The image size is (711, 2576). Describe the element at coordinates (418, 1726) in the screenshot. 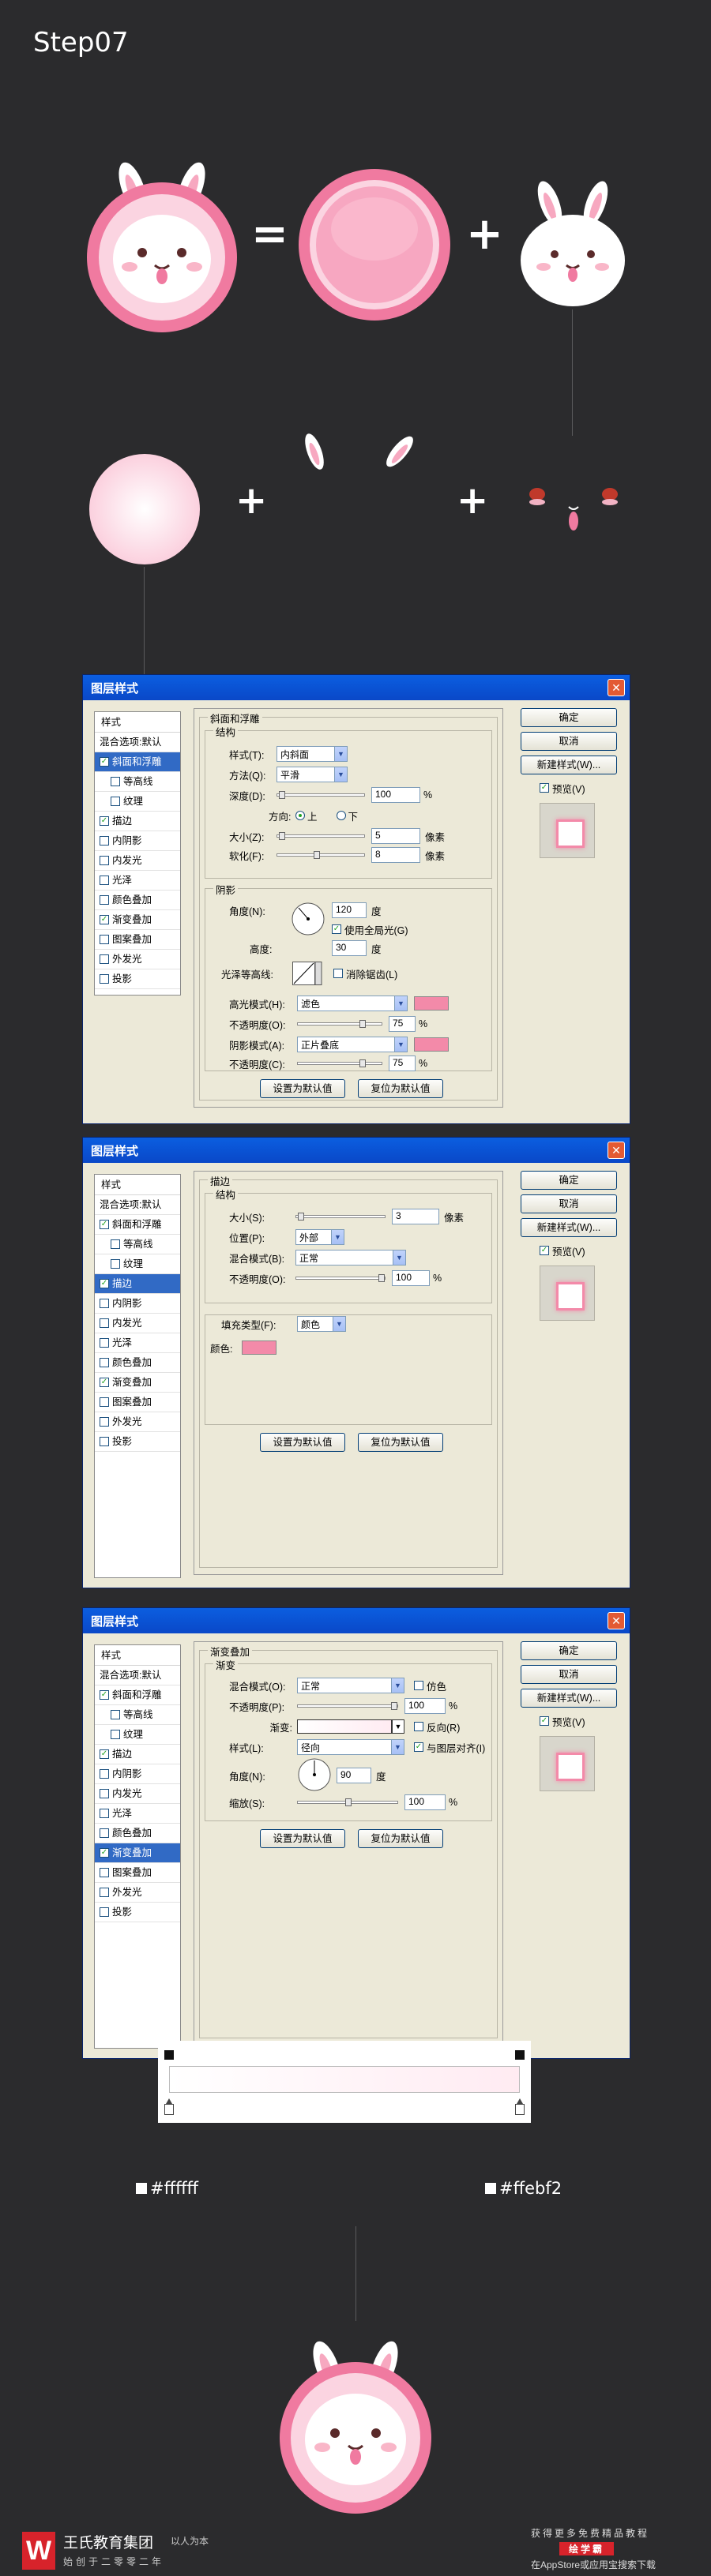

I see `reverse-checkbox` at that location.